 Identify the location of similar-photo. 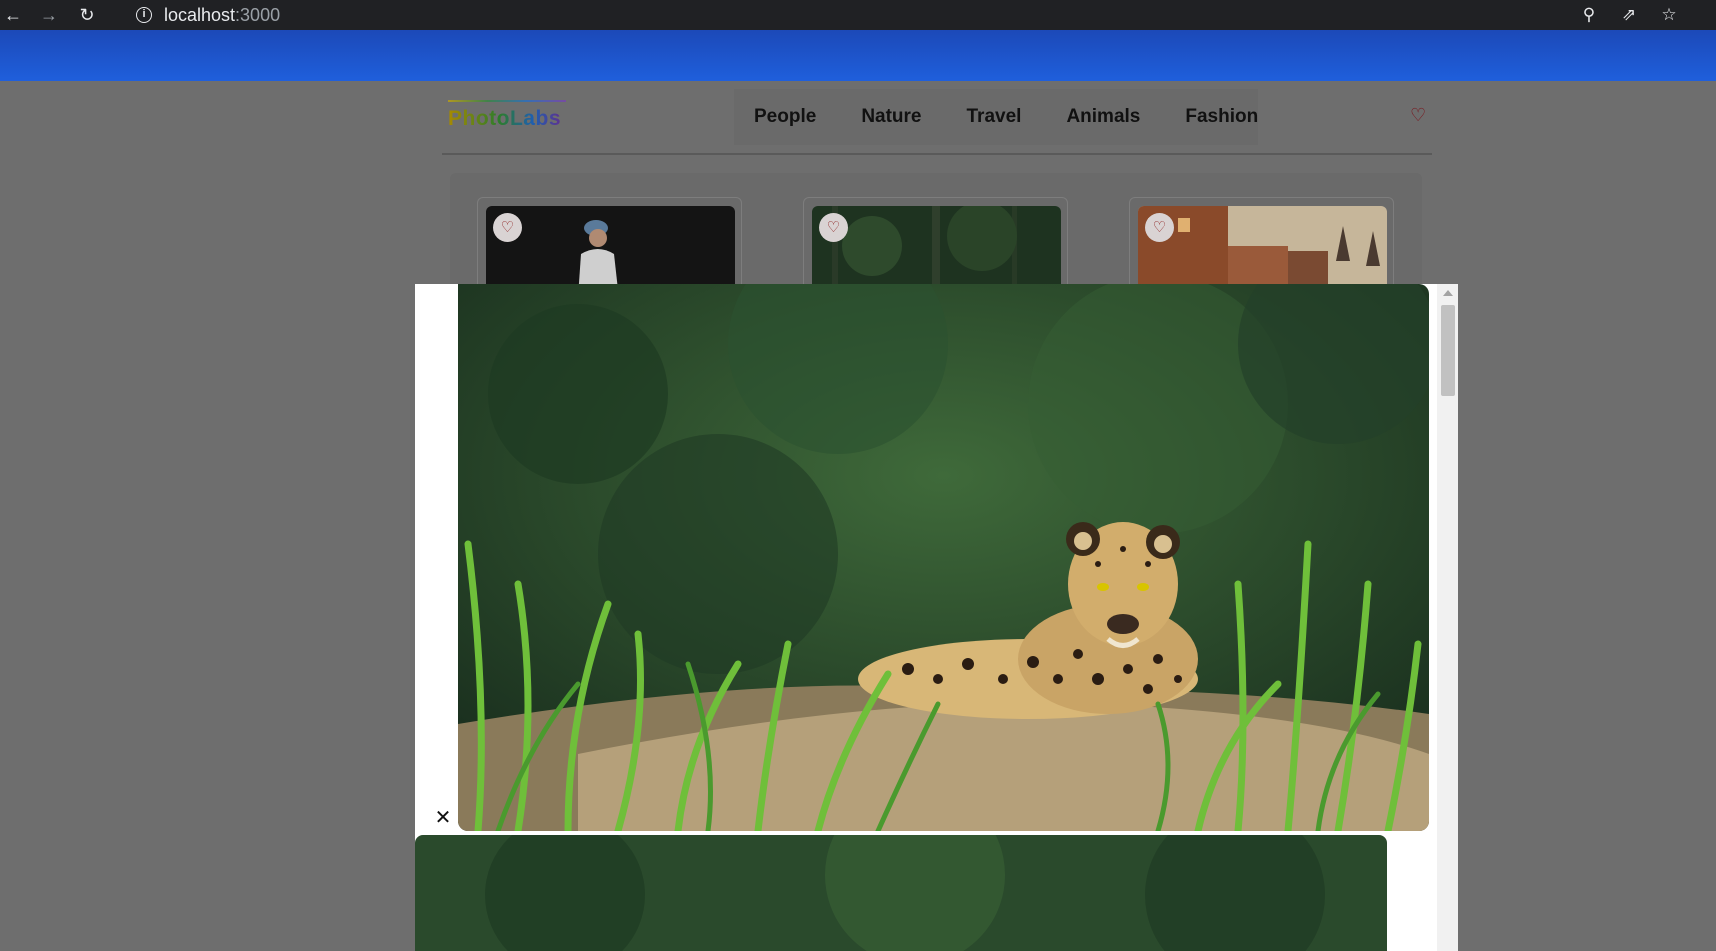
(901, 893).